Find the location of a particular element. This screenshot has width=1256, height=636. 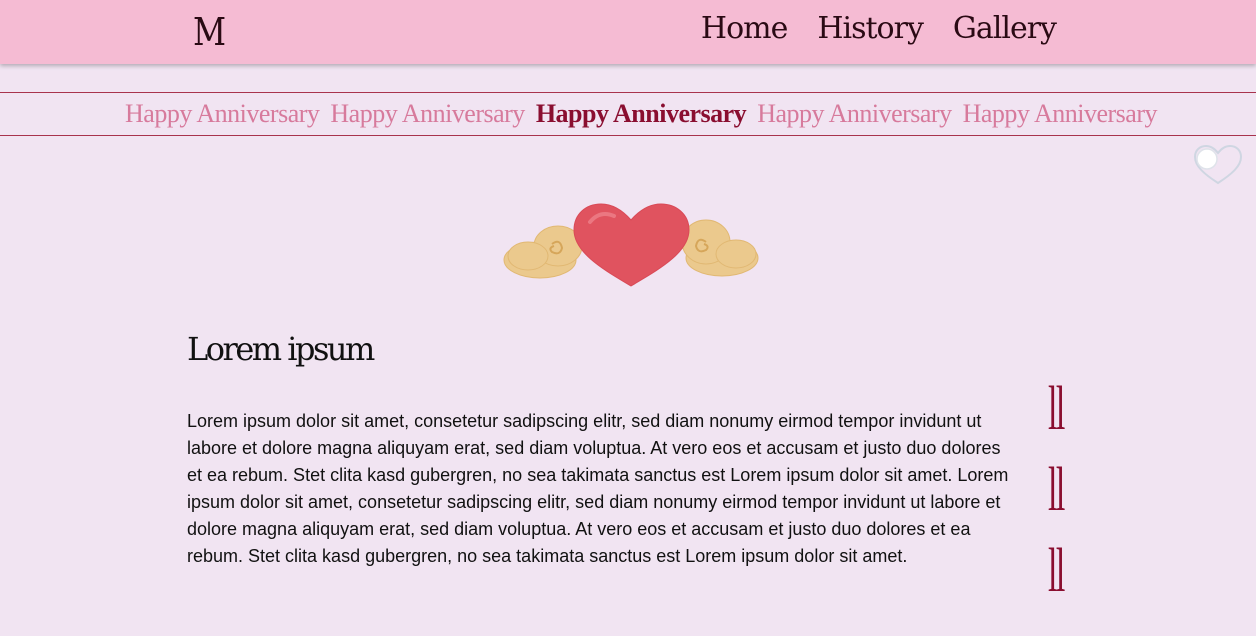

winged-heart-icon is located at coordinates (631, 245).